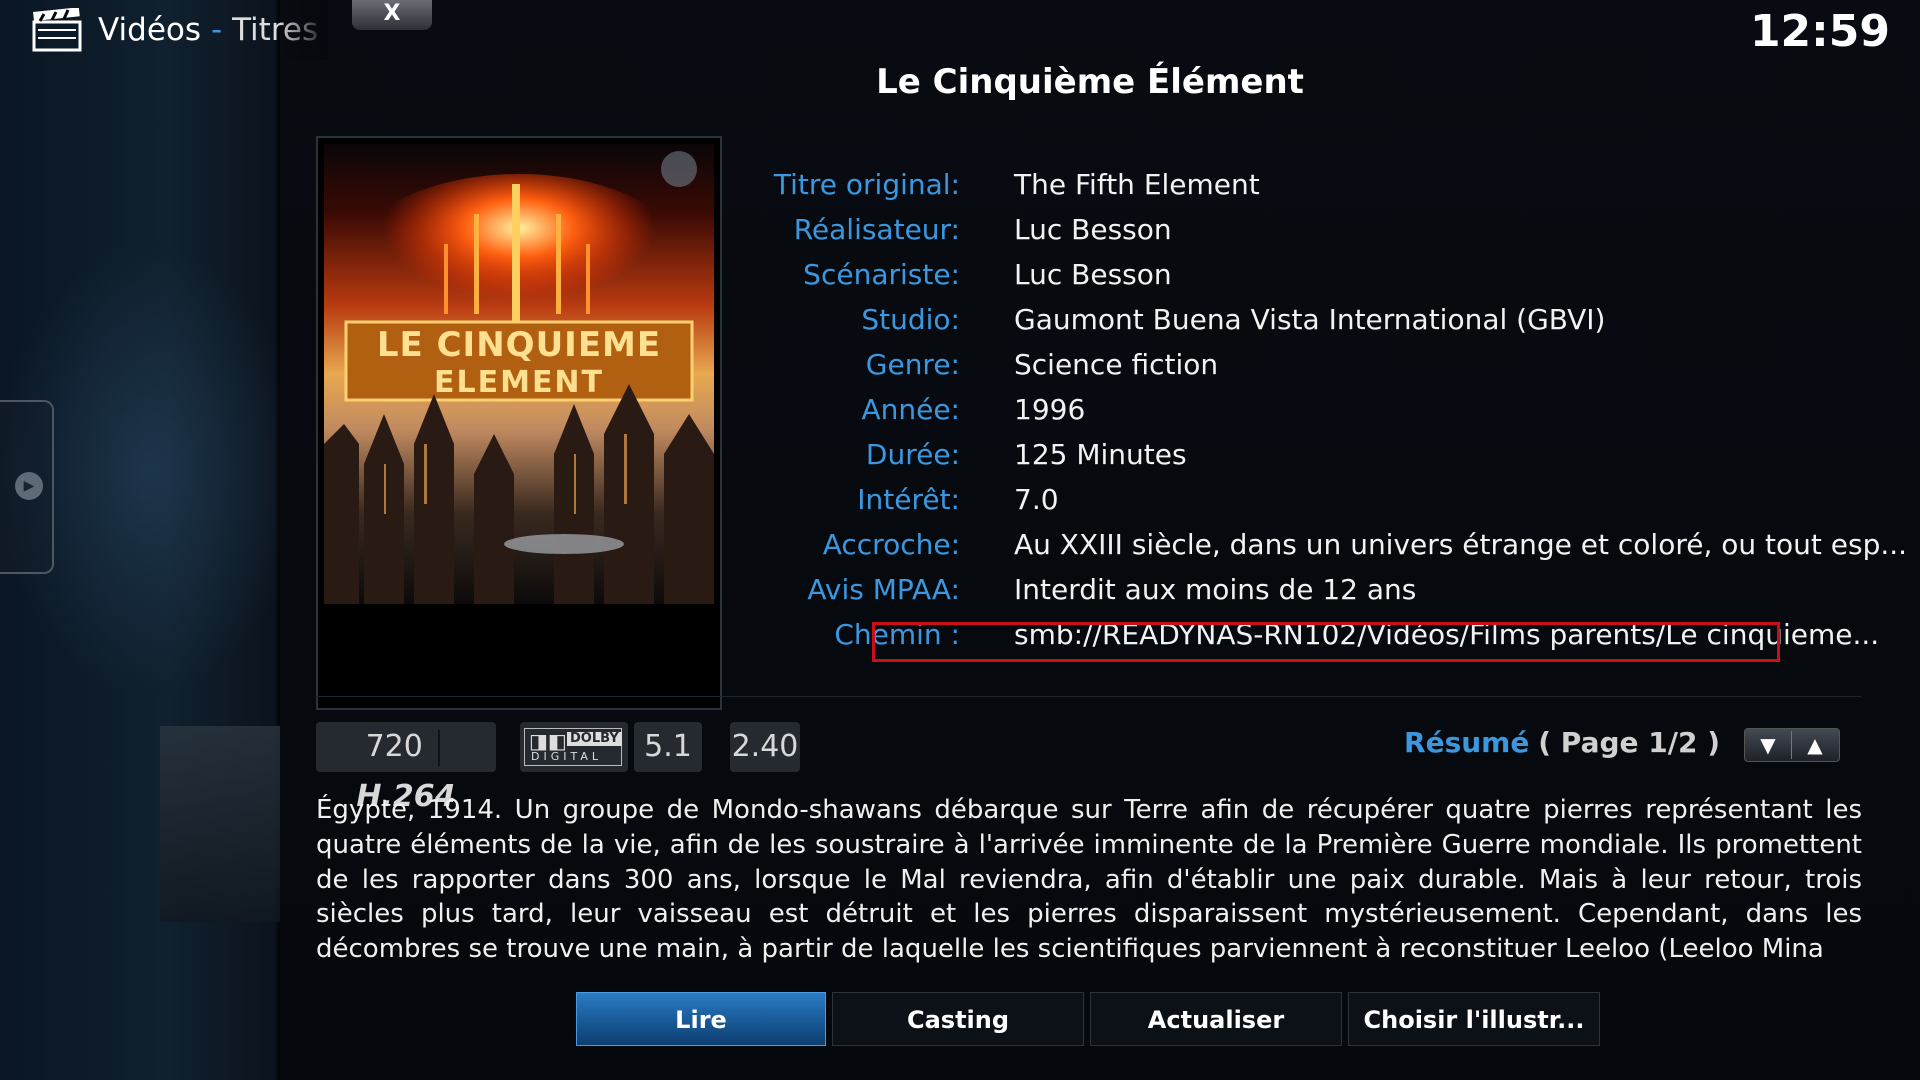 This screenshot has height=1080, width=1920. I want to click on dolby-brand: DOLBY, so click(594, 739).